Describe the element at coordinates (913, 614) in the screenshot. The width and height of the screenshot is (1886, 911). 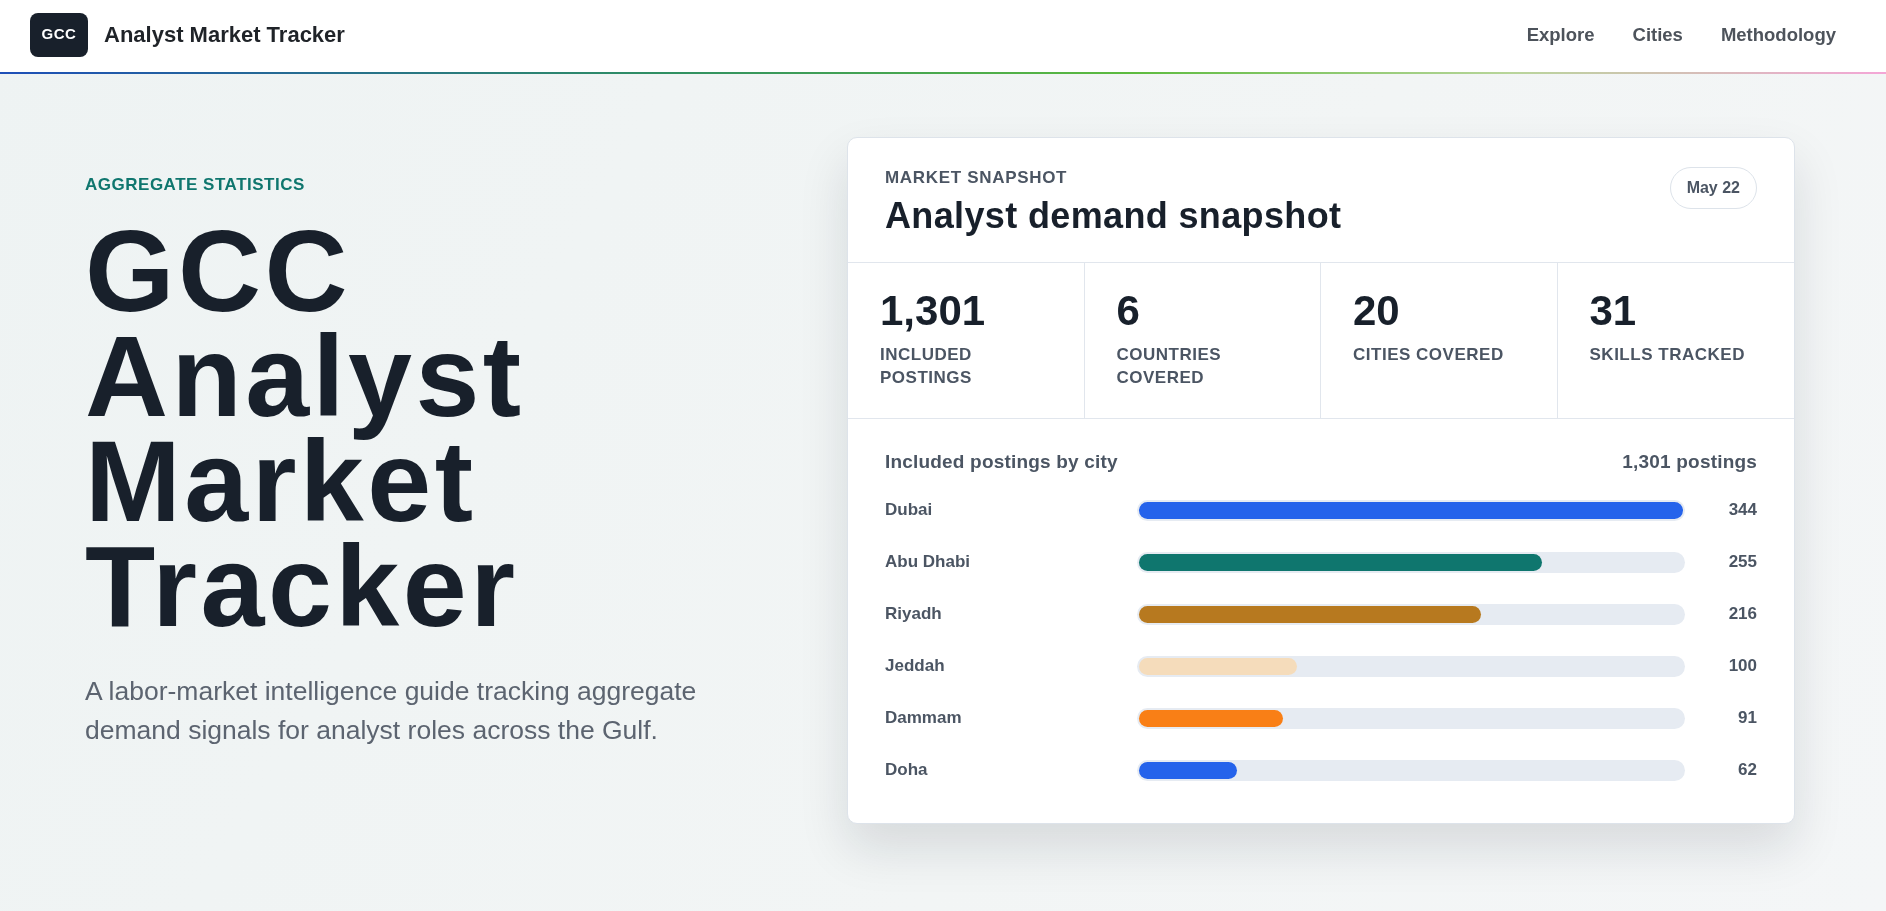
I see `city-label: Riyadh` at that location.